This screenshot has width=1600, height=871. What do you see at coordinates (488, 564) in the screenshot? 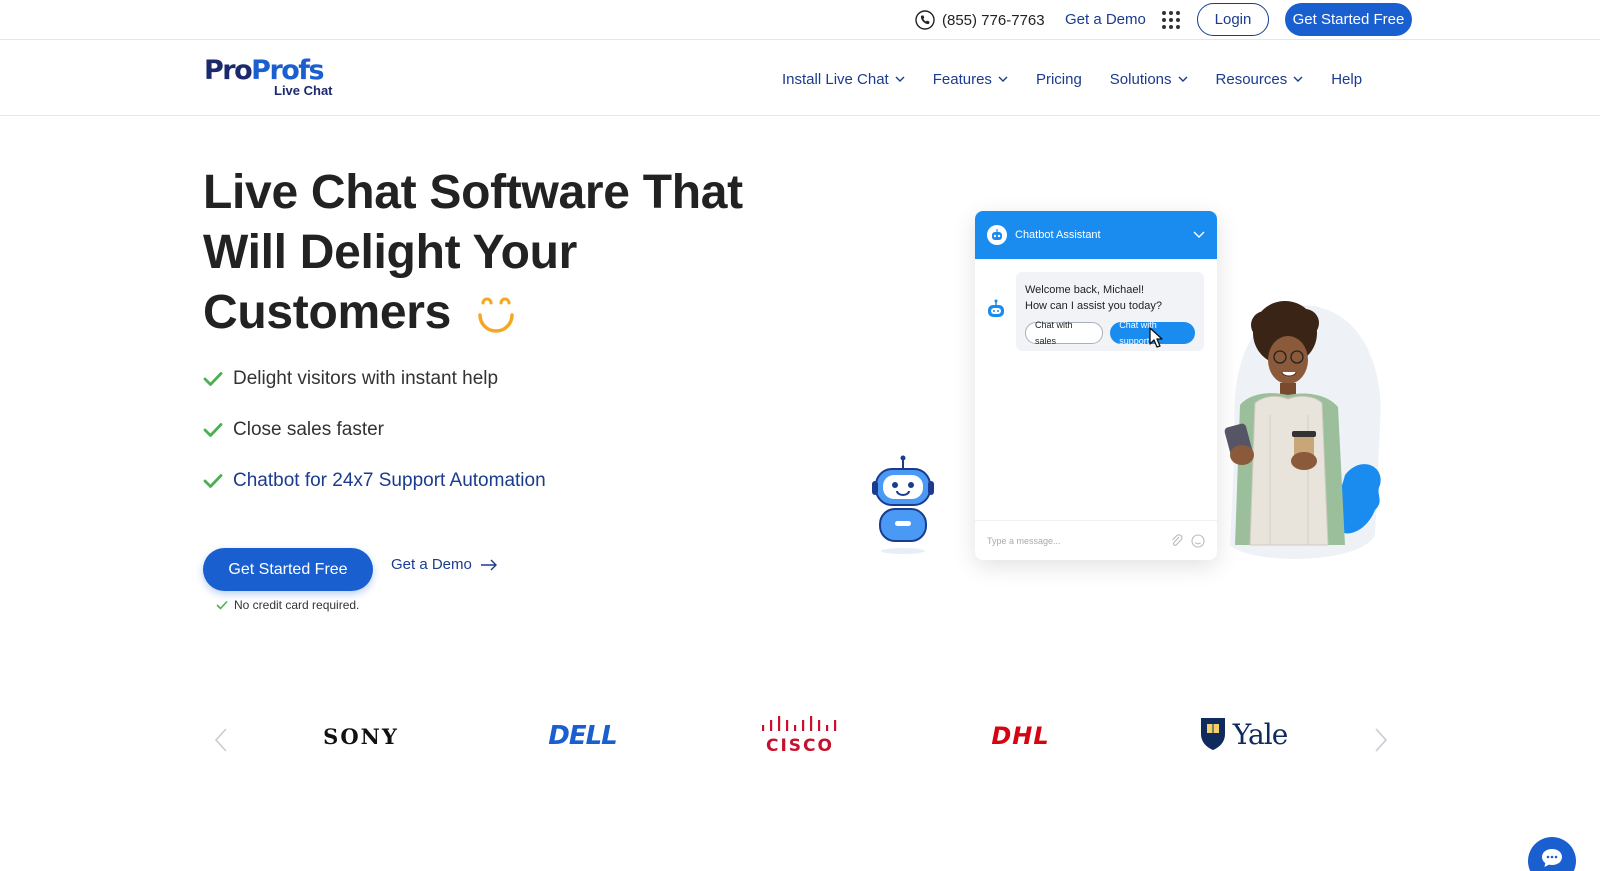
I see `arrow-right-icon` at bounding box center [488, 564].